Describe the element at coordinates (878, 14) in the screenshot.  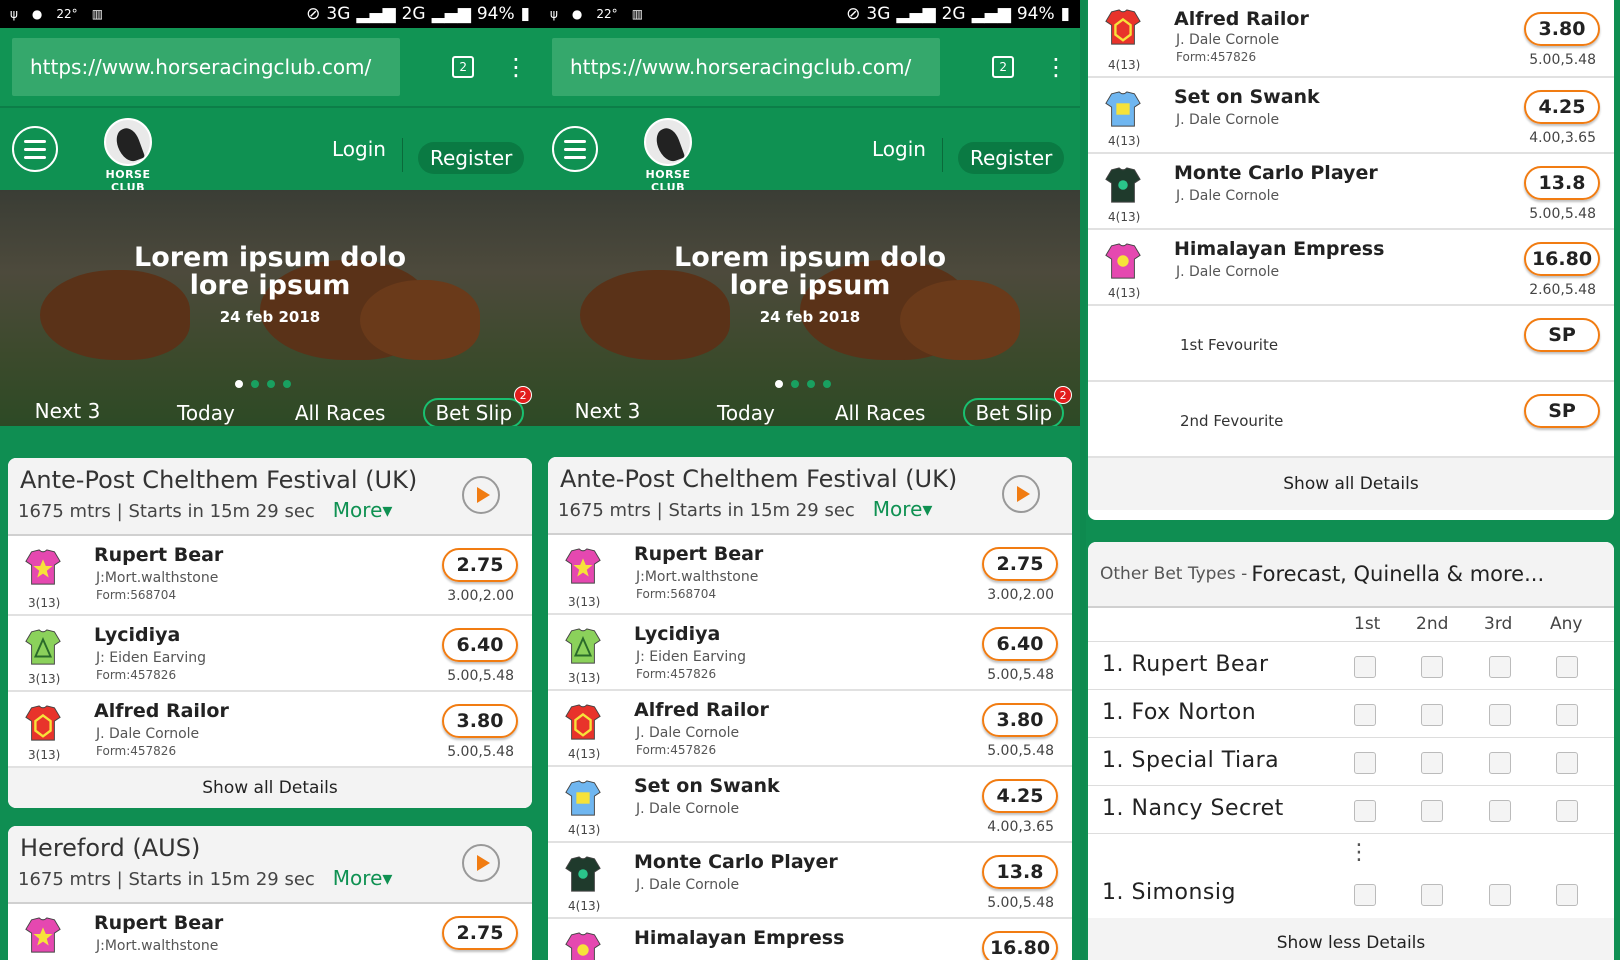
I see `signal-3g: 3G` at that location.